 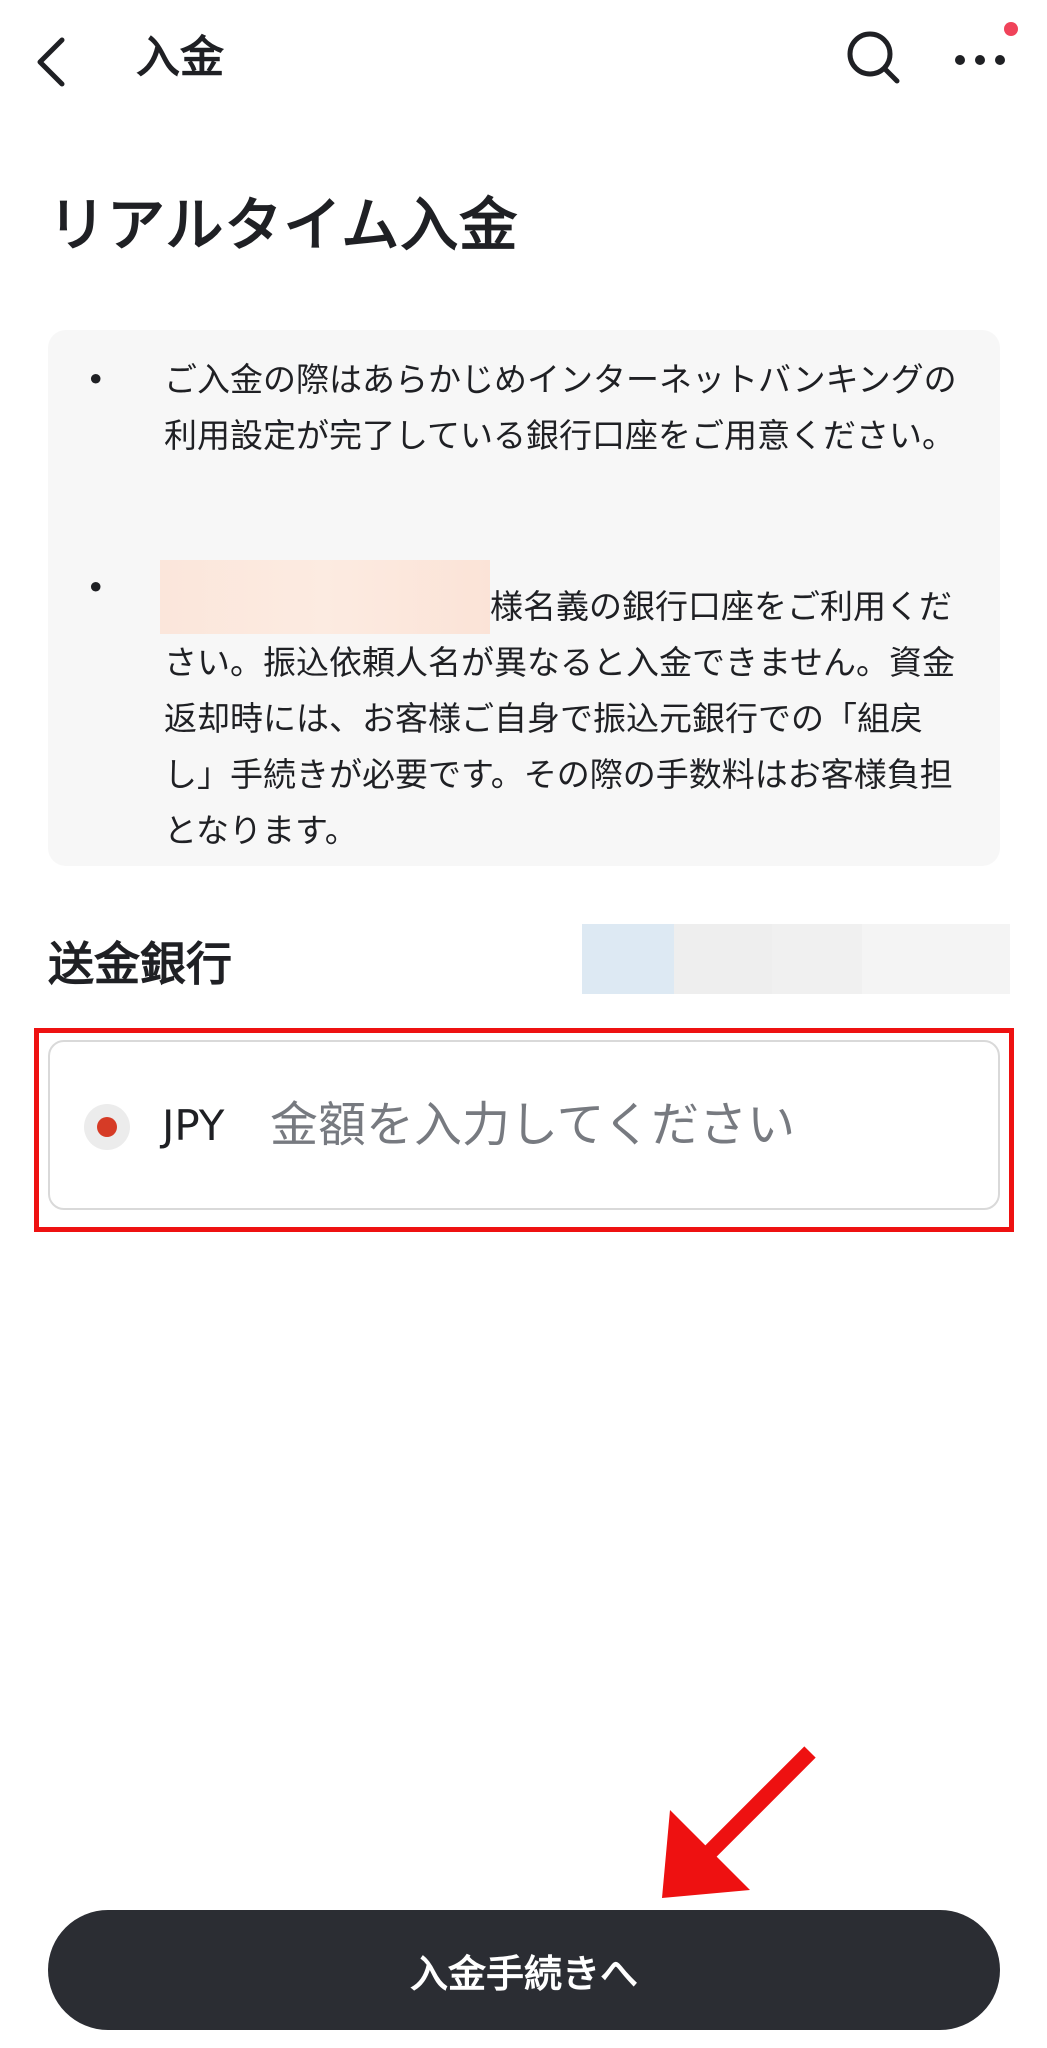 I want to click on currency-code: JPY, so click(x=193, y=1125).